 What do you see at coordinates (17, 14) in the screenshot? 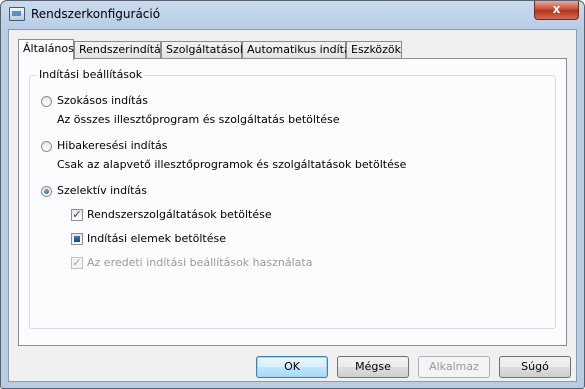
I see `msconfig-app-icon` at bounding box center [17, 14].